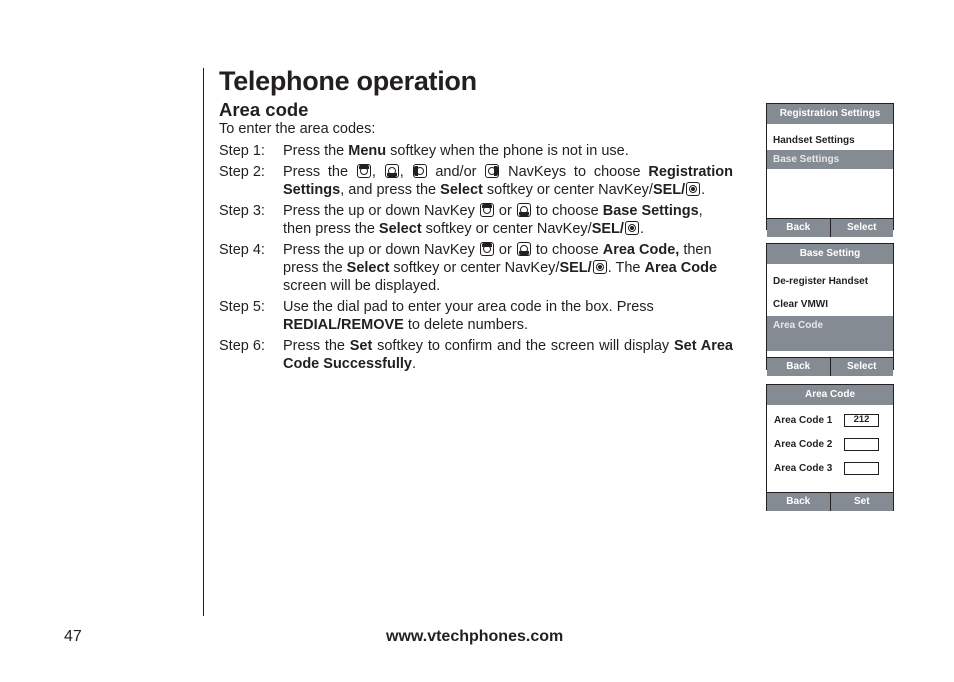  I want to click on area-code-row-1: Area Code 1 212, so click(830, 420).